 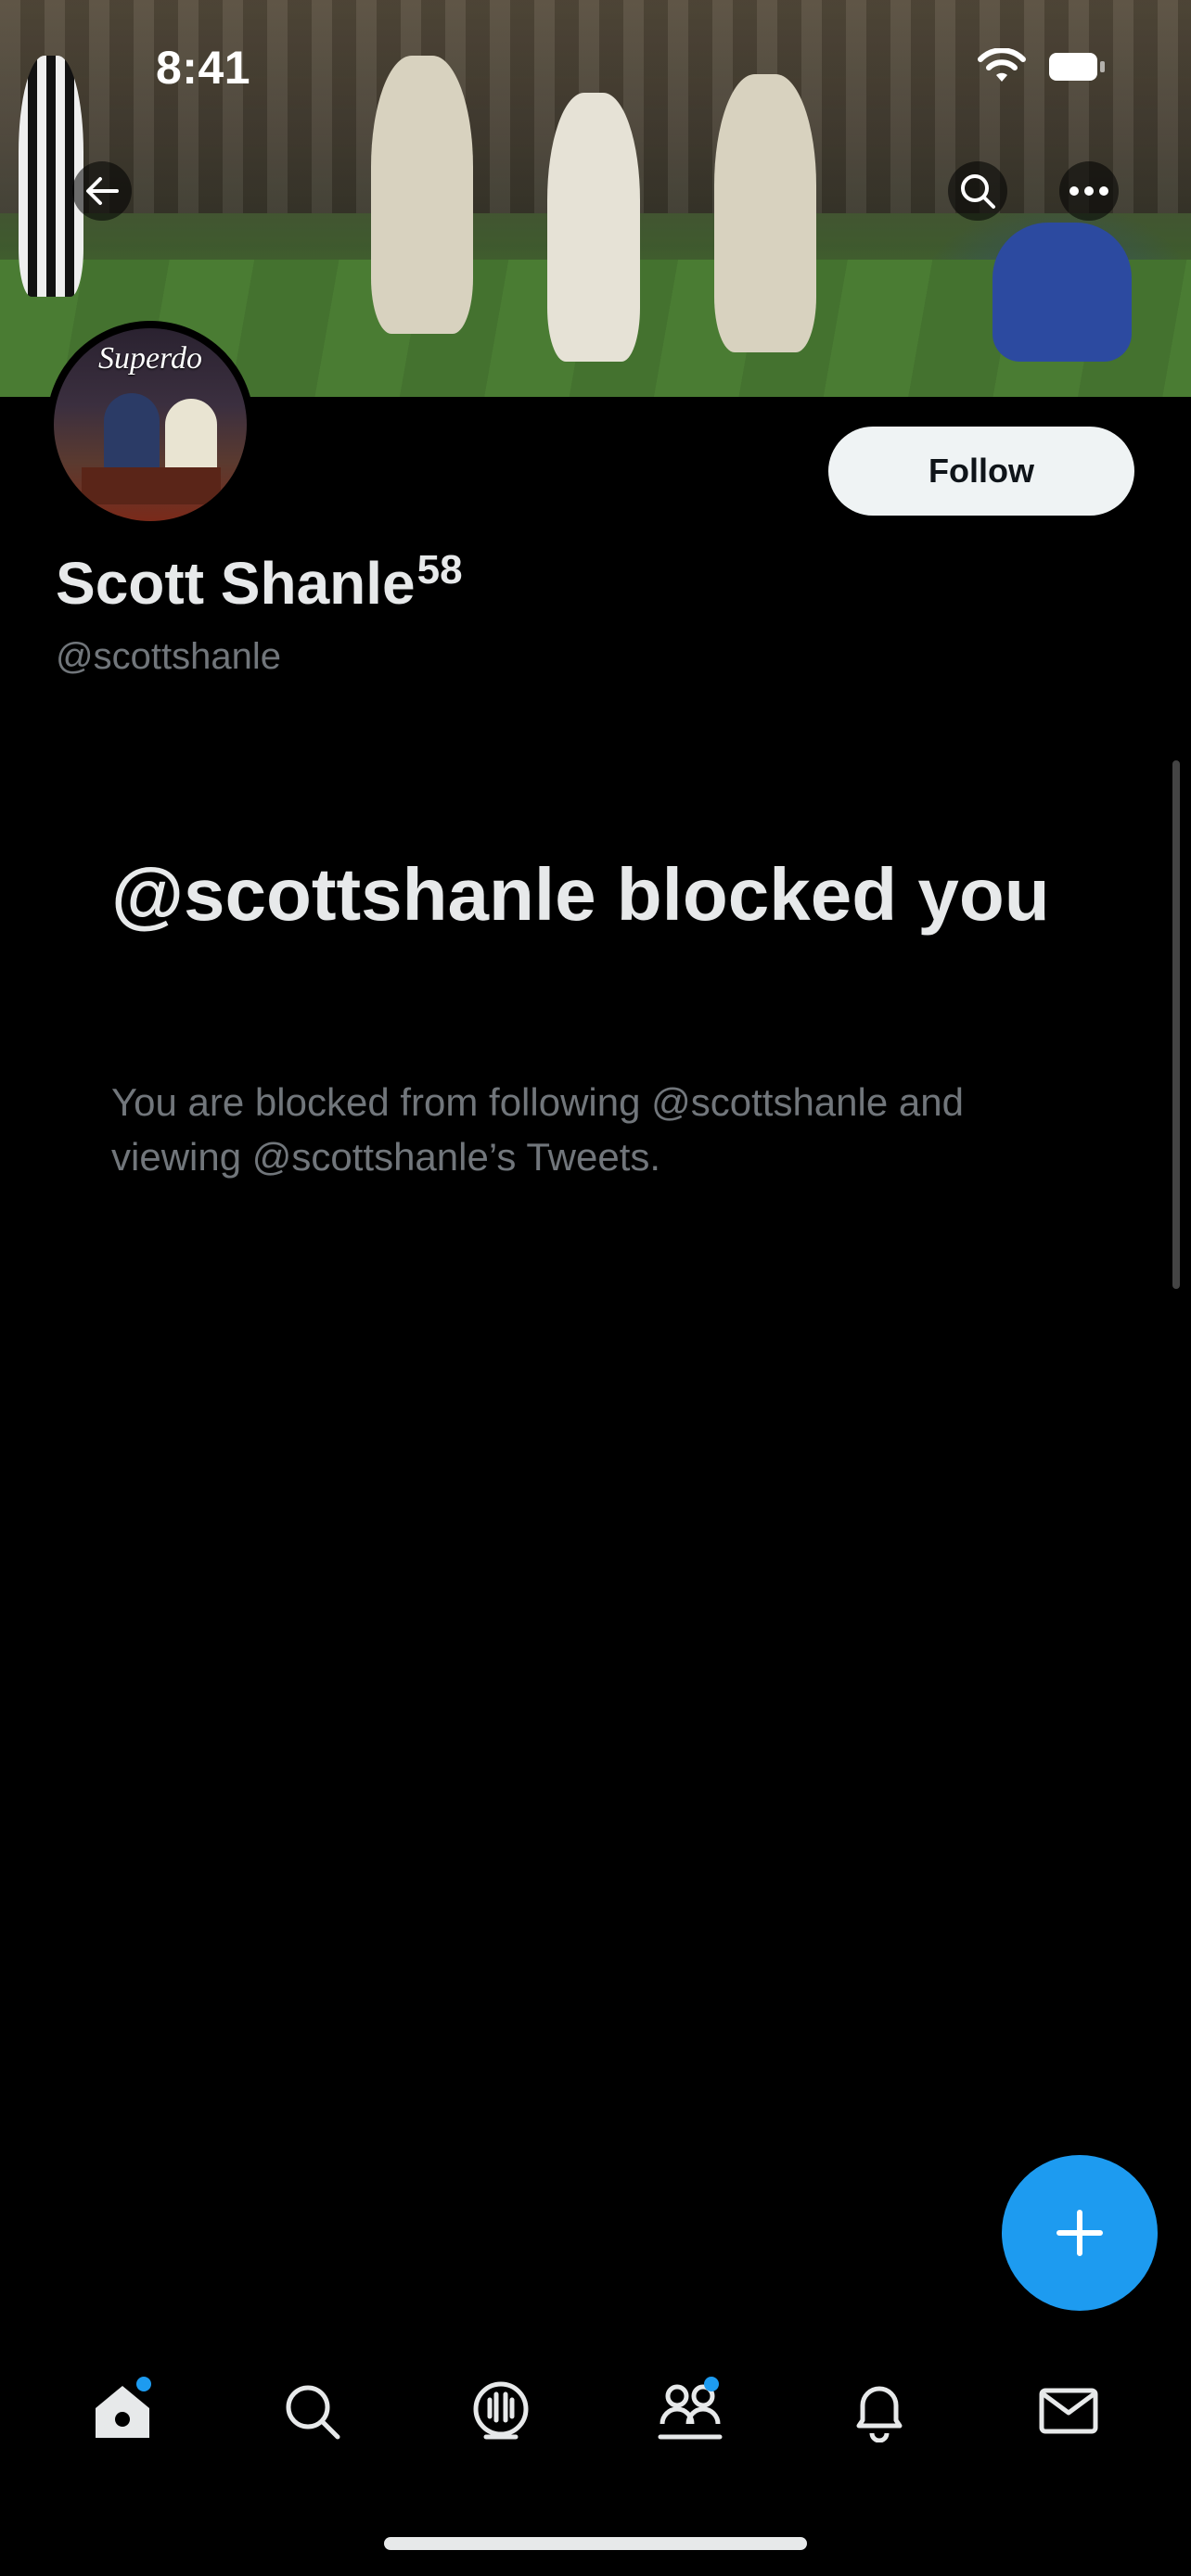 I want to click on spaces-icon, so click(x=501, y=2410).